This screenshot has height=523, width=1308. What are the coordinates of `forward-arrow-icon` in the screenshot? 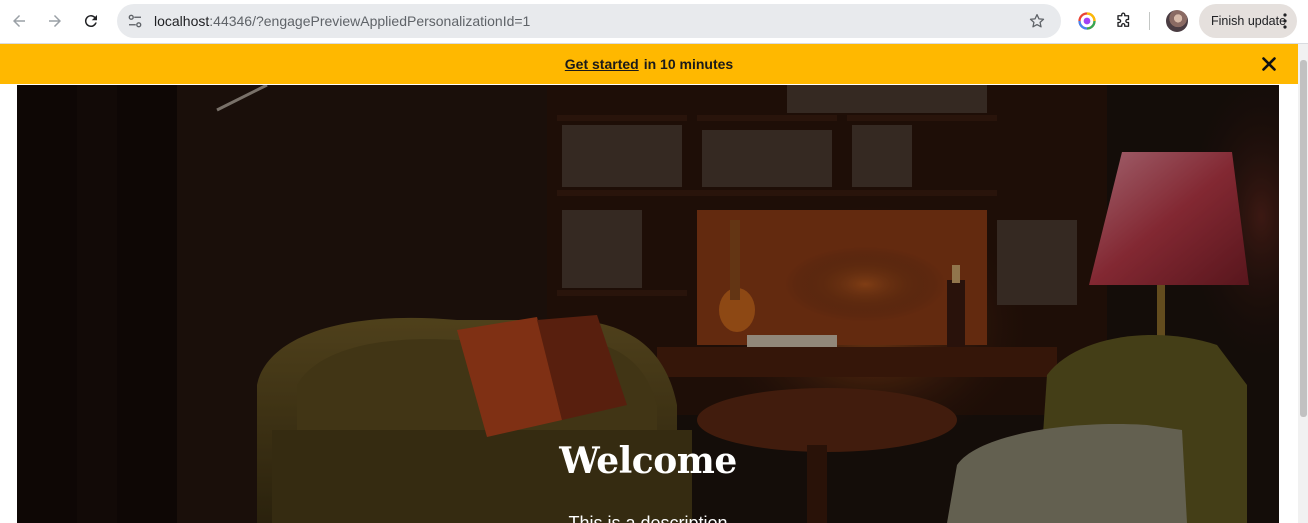 It's located at (55, 21).